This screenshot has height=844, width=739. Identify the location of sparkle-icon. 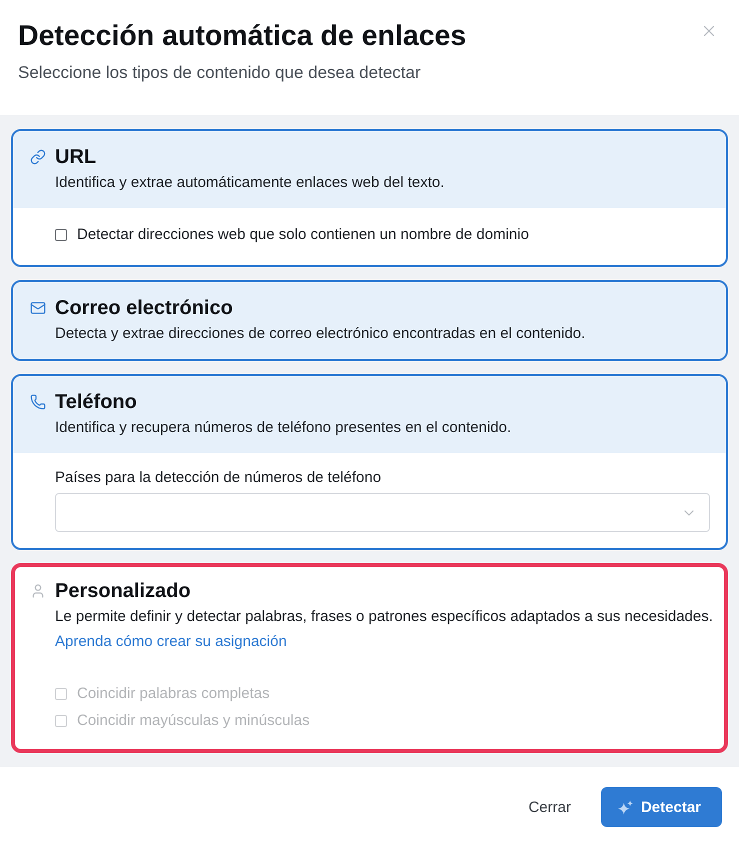
(625, 807).